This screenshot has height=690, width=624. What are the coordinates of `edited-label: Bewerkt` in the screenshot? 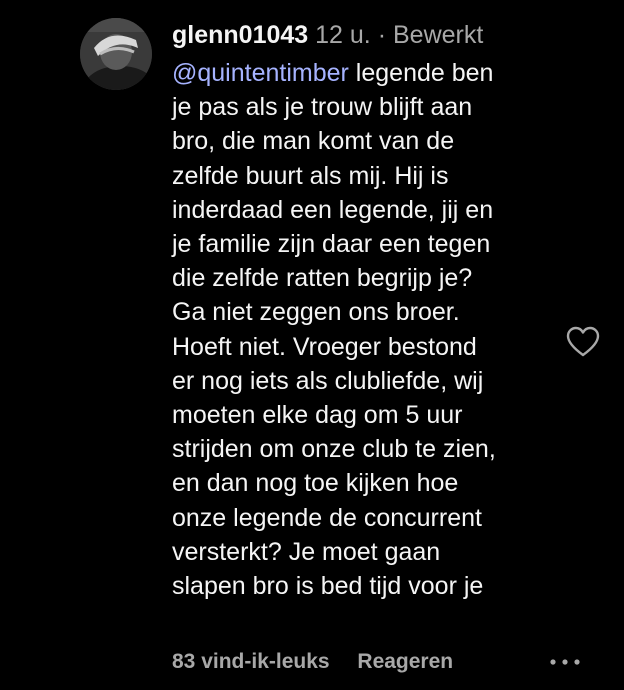 It's located at (438, 35).